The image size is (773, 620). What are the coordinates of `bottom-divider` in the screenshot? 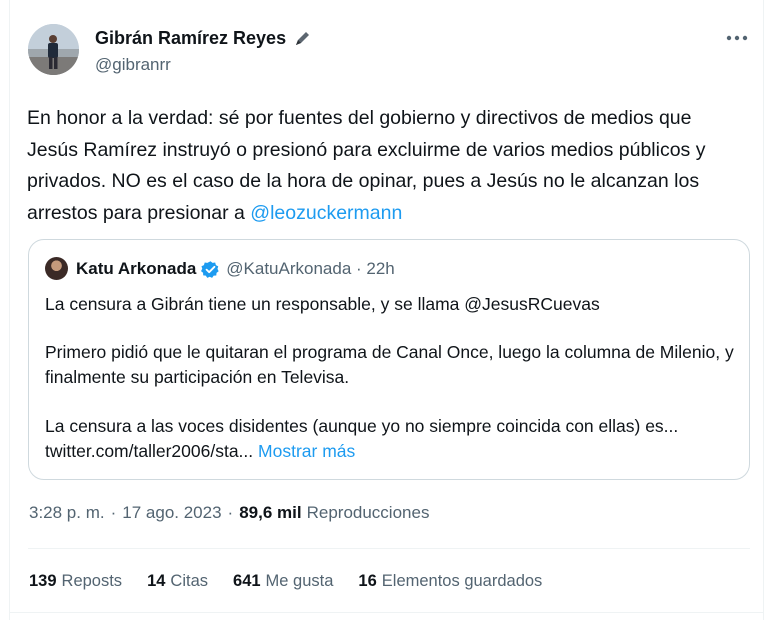 It's located at (386, 612).